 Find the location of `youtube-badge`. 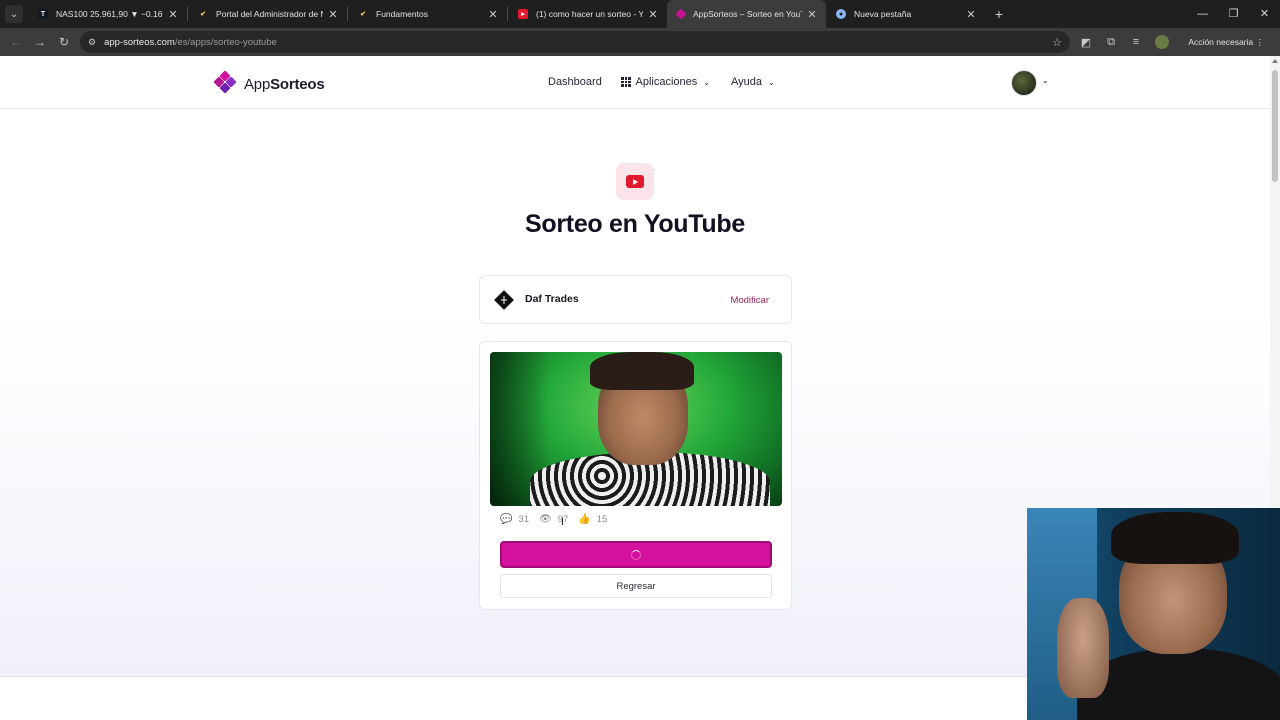

youtube-badge is located at coordinates (635, 181).